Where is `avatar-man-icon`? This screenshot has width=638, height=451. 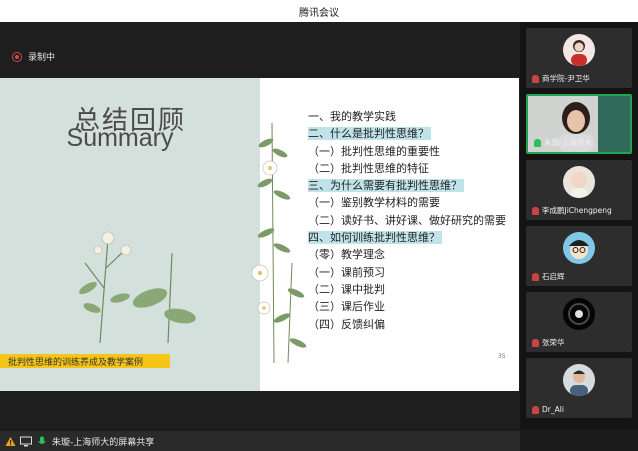 avatar-man-icon is located at coordinates (579, 380).